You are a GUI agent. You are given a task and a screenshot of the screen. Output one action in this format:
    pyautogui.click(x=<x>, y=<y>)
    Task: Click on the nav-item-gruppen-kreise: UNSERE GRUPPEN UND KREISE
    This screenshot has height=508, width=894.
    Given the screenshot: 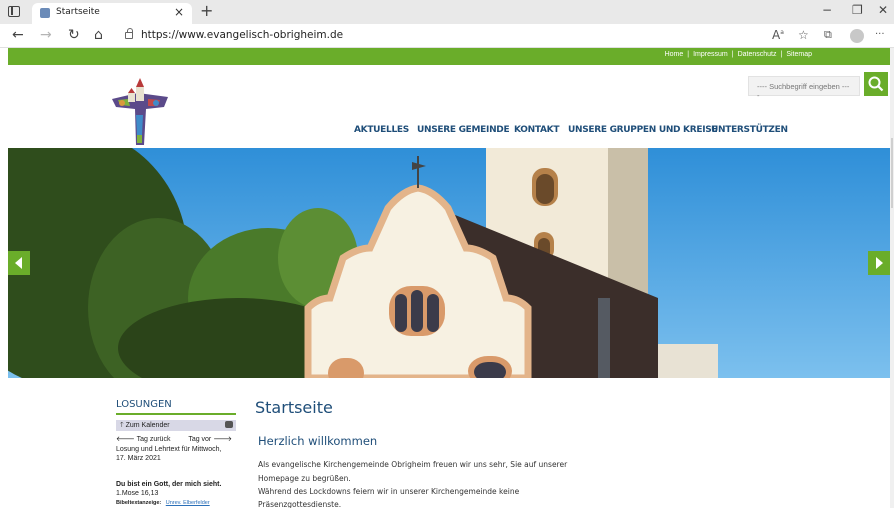 What is the action you would take?
    pyautogui.click(x=643, y=130)
    